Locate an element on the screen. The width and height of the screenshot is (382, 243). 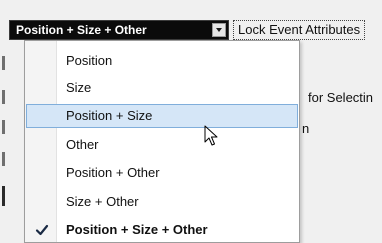
left-edge-controls is located at coordinates (4, 141).